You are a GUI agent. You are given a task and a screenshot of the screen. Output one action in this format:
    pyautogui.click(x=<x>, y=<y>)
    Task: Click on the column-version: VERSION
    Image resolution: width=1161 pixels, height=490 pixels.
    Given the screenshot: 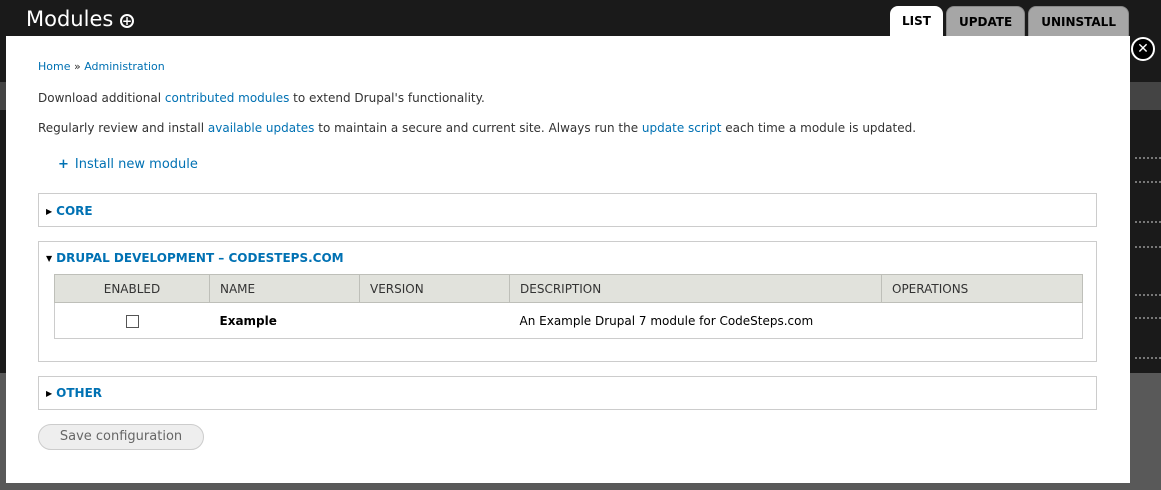 What is the action you would take?
    pyautogui.click(x=434, y=288)
    